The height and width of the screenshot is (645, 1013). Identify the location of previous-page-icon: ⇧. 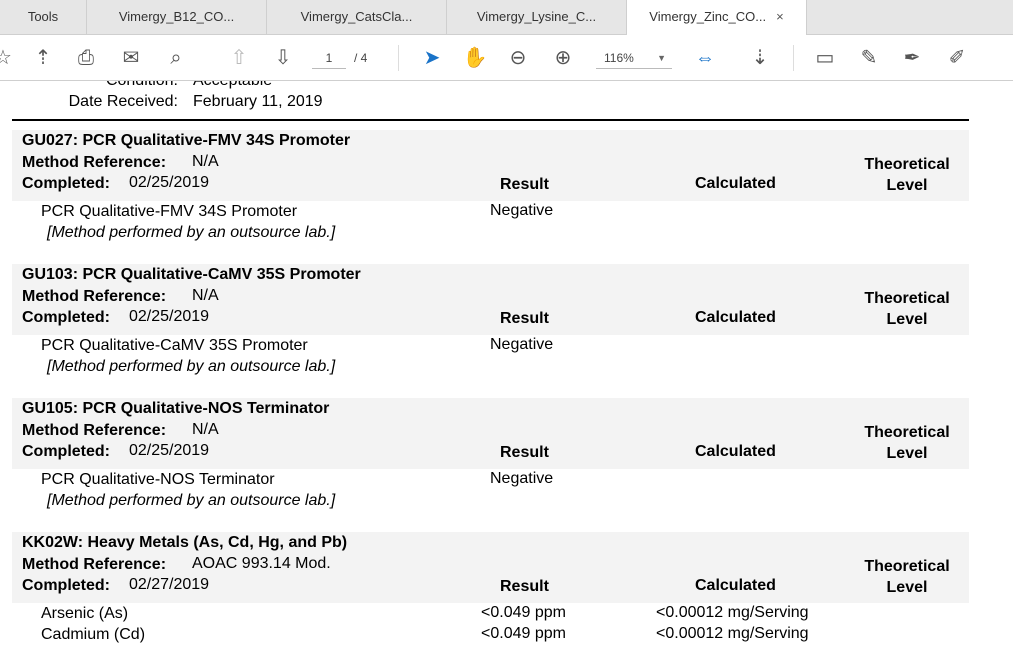
(239, 58).